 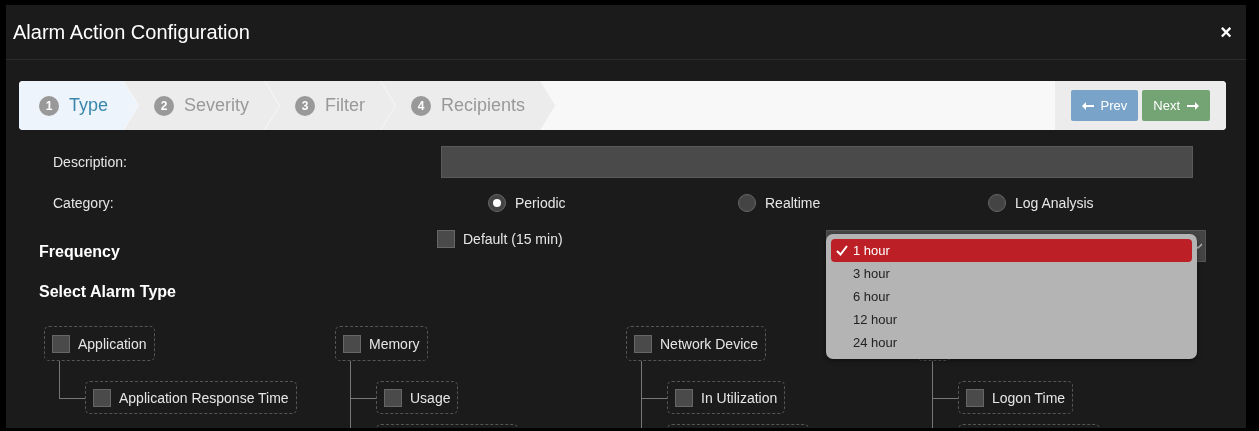 What do you see at coordinates (99, 343) in the screenshot?
I see `alarm-type-group: Application` at bounding box center [99, 343].